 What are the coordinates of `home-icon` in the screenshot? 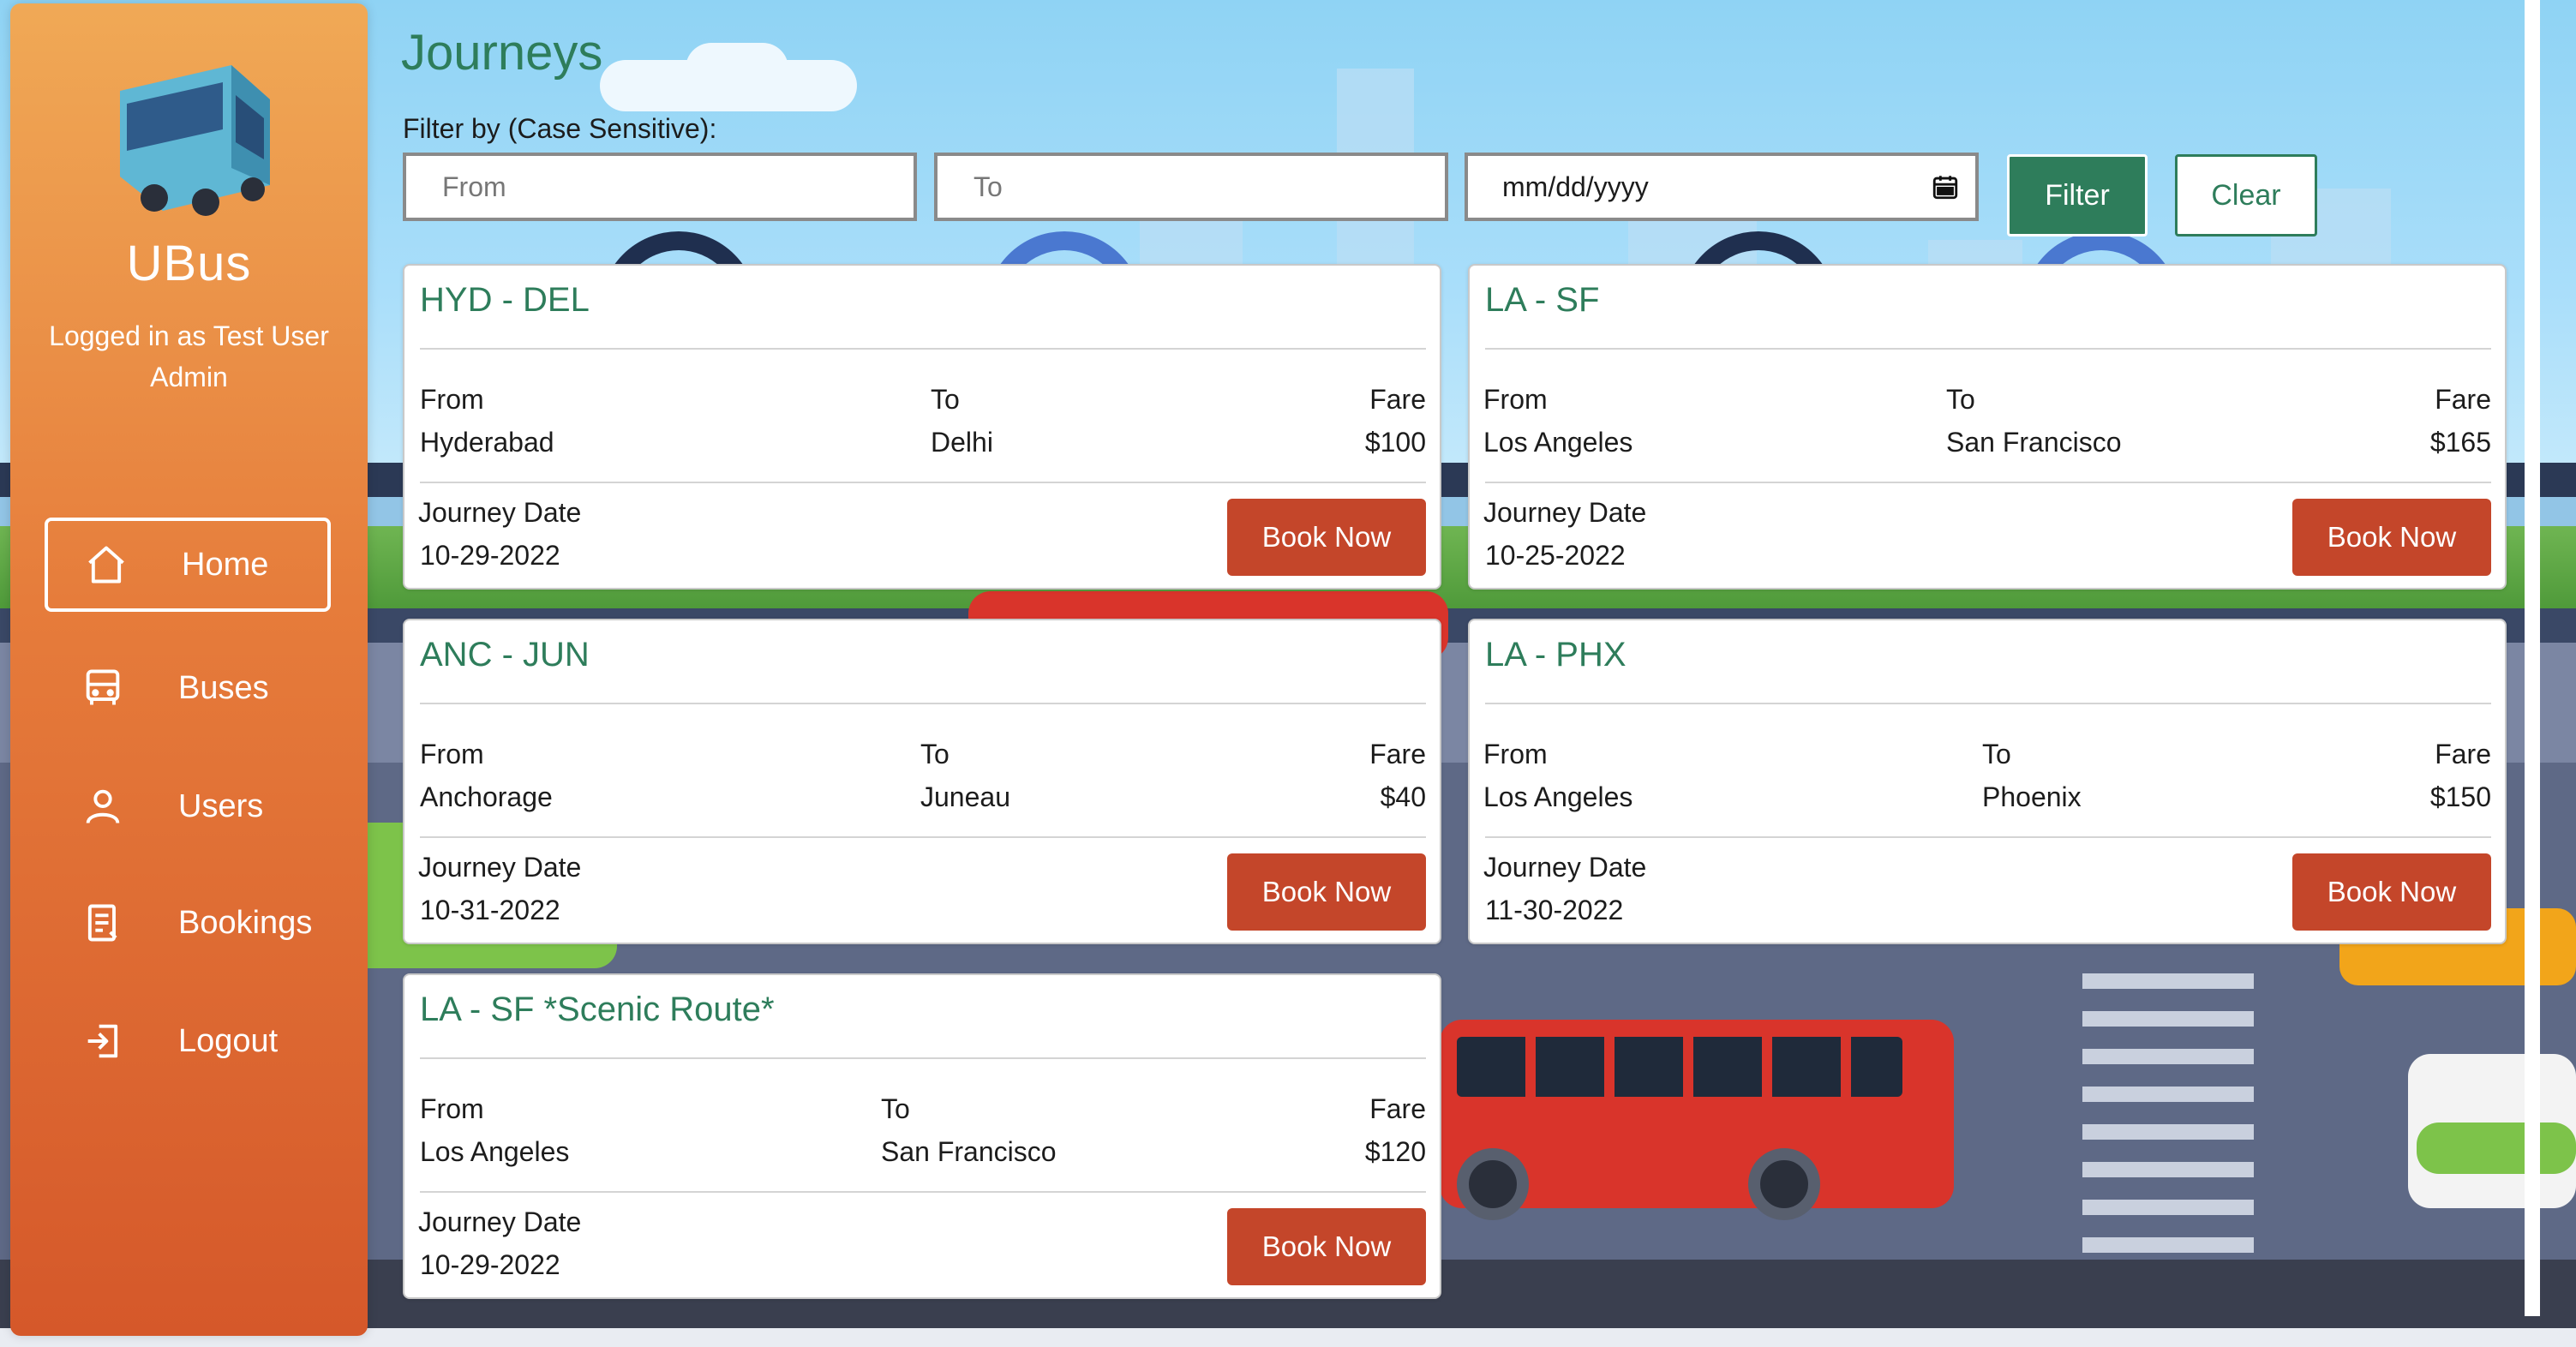 It's located at (106, 565).